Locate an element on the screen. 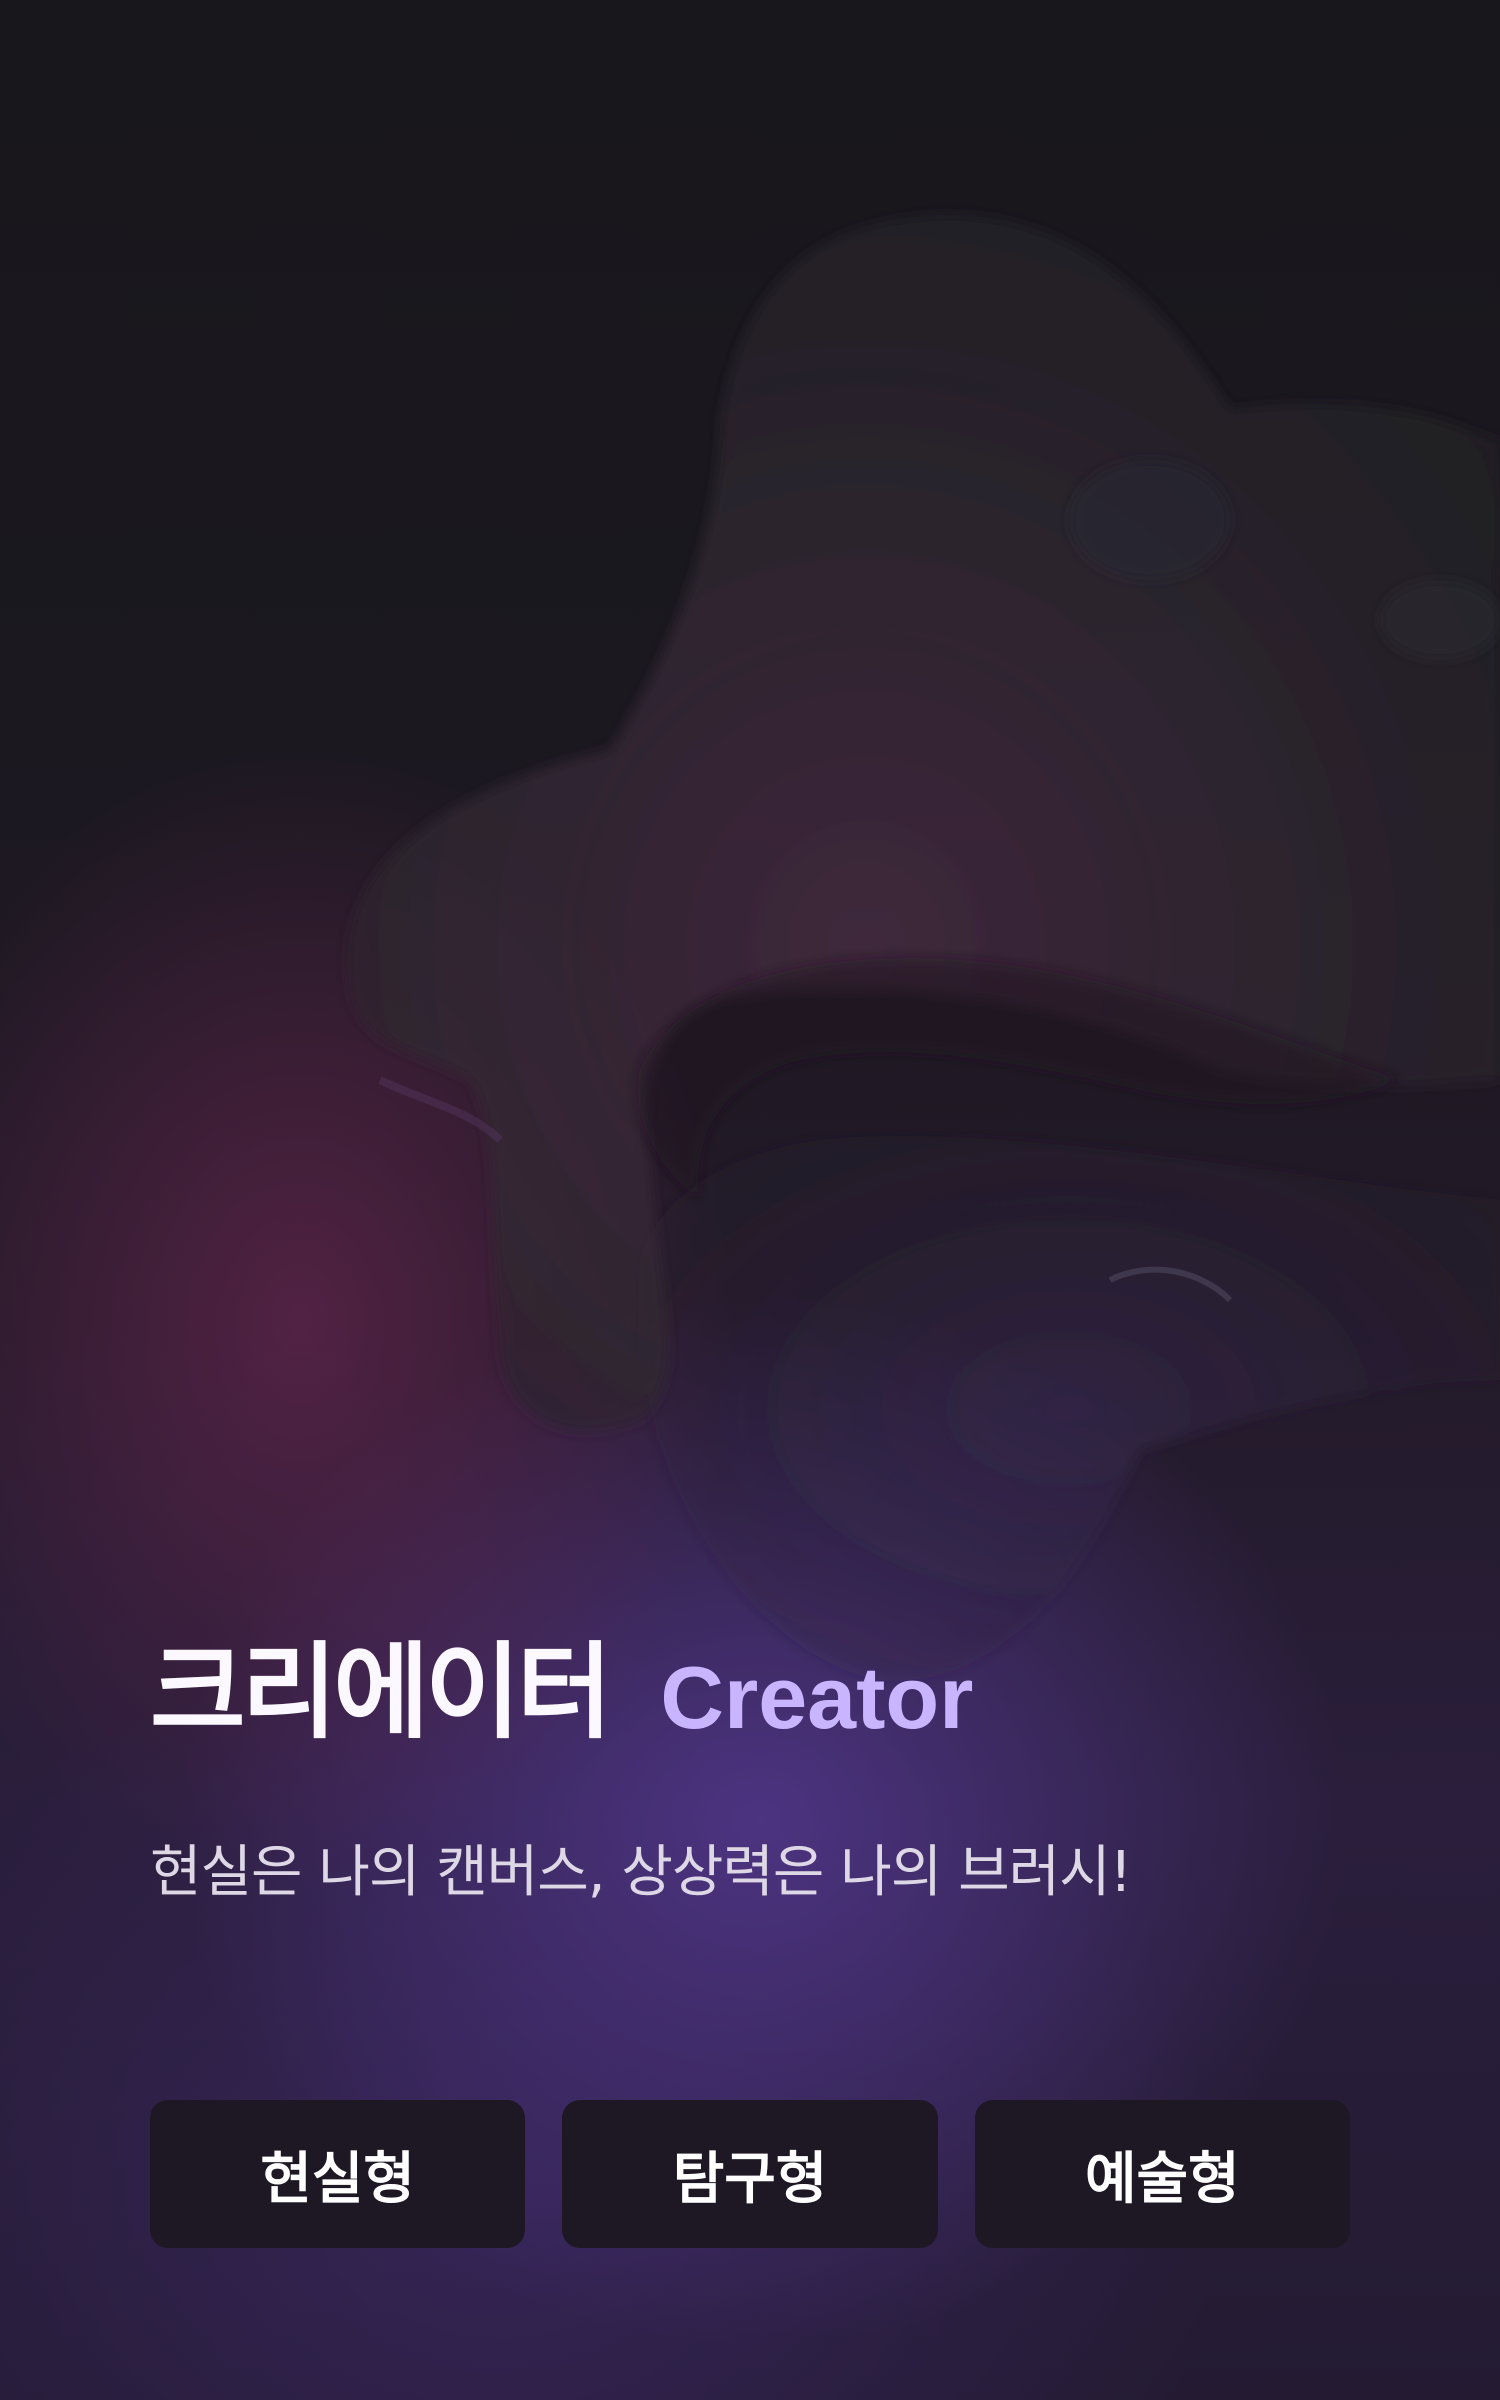 The height and width of the screenshot is (2400, 1500). realistic-type-button: 현실형 is located at coordinates (338, 2174).